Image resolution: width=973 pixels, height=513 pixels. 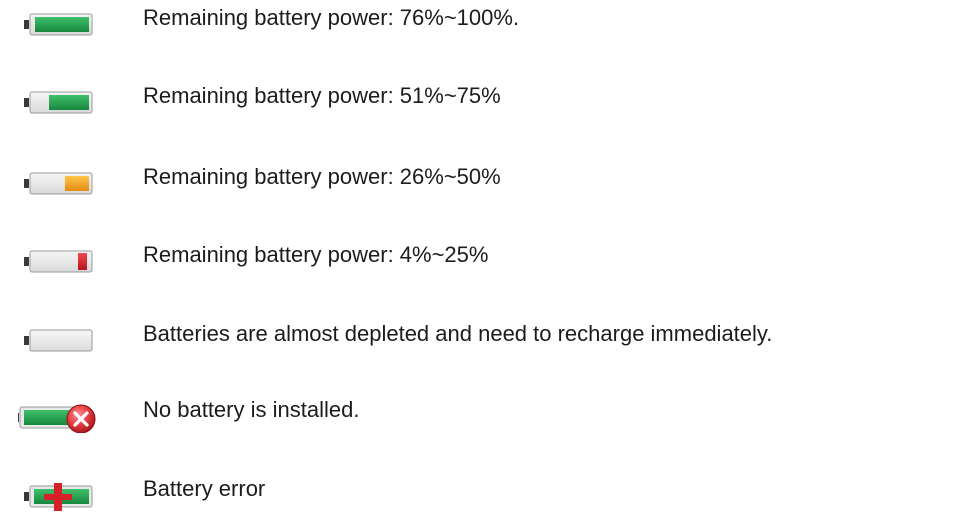 I want to click on battery-low-icon, so click(x=66, y=261).